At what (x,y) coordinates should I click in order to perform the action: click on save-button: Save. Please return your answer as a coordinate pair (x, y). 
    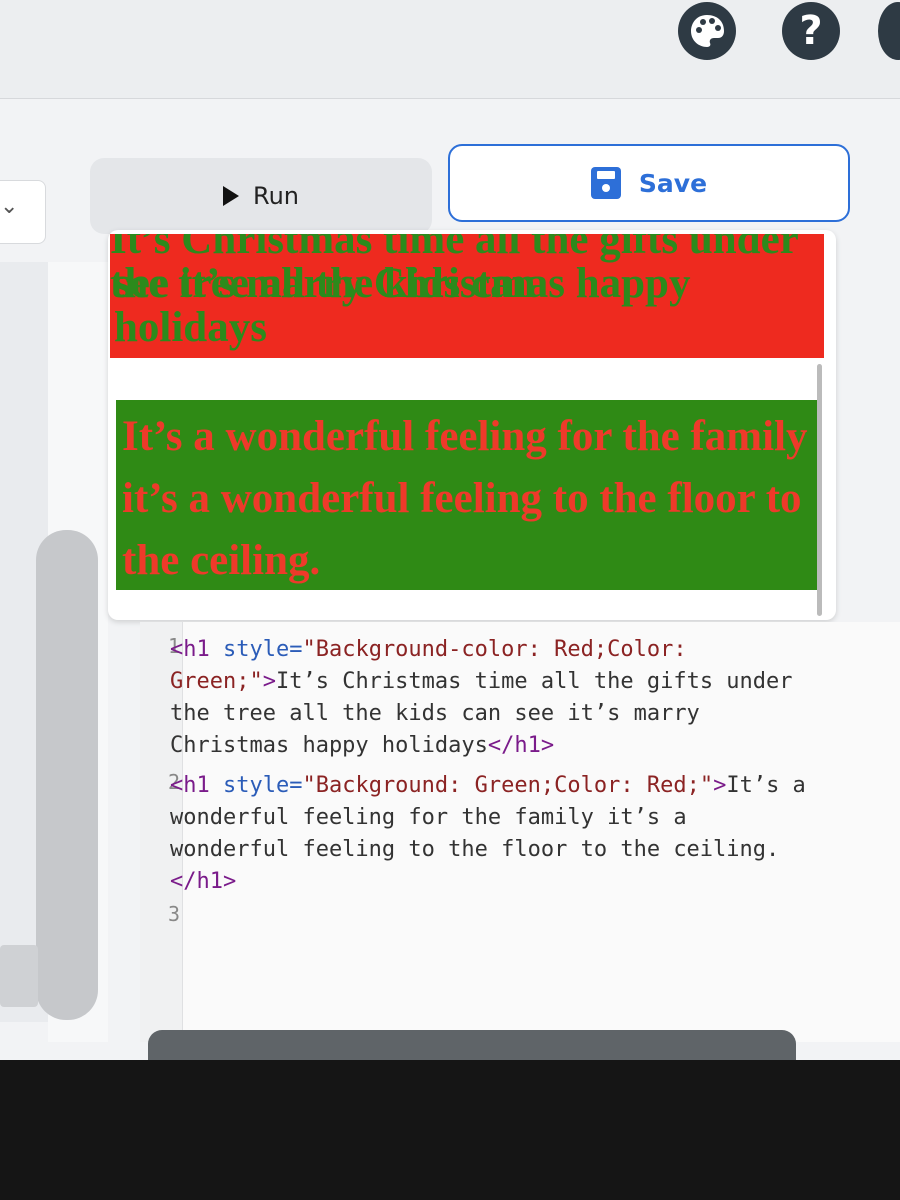
    Looking at the image, I should click on (649, 183).